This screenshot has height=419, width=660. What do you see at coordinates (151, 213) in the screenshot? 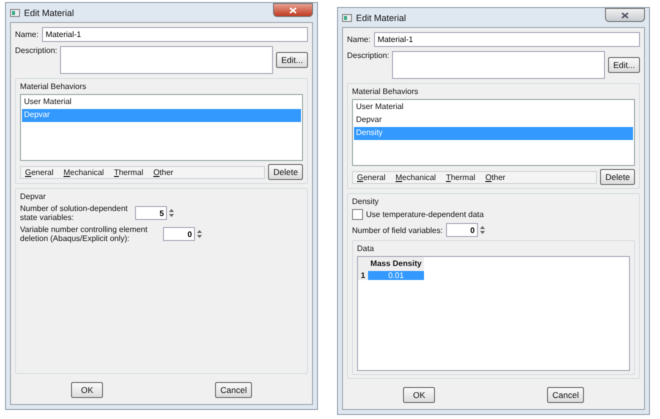
I see `number-field: 5` at bounding box center [151, 213].